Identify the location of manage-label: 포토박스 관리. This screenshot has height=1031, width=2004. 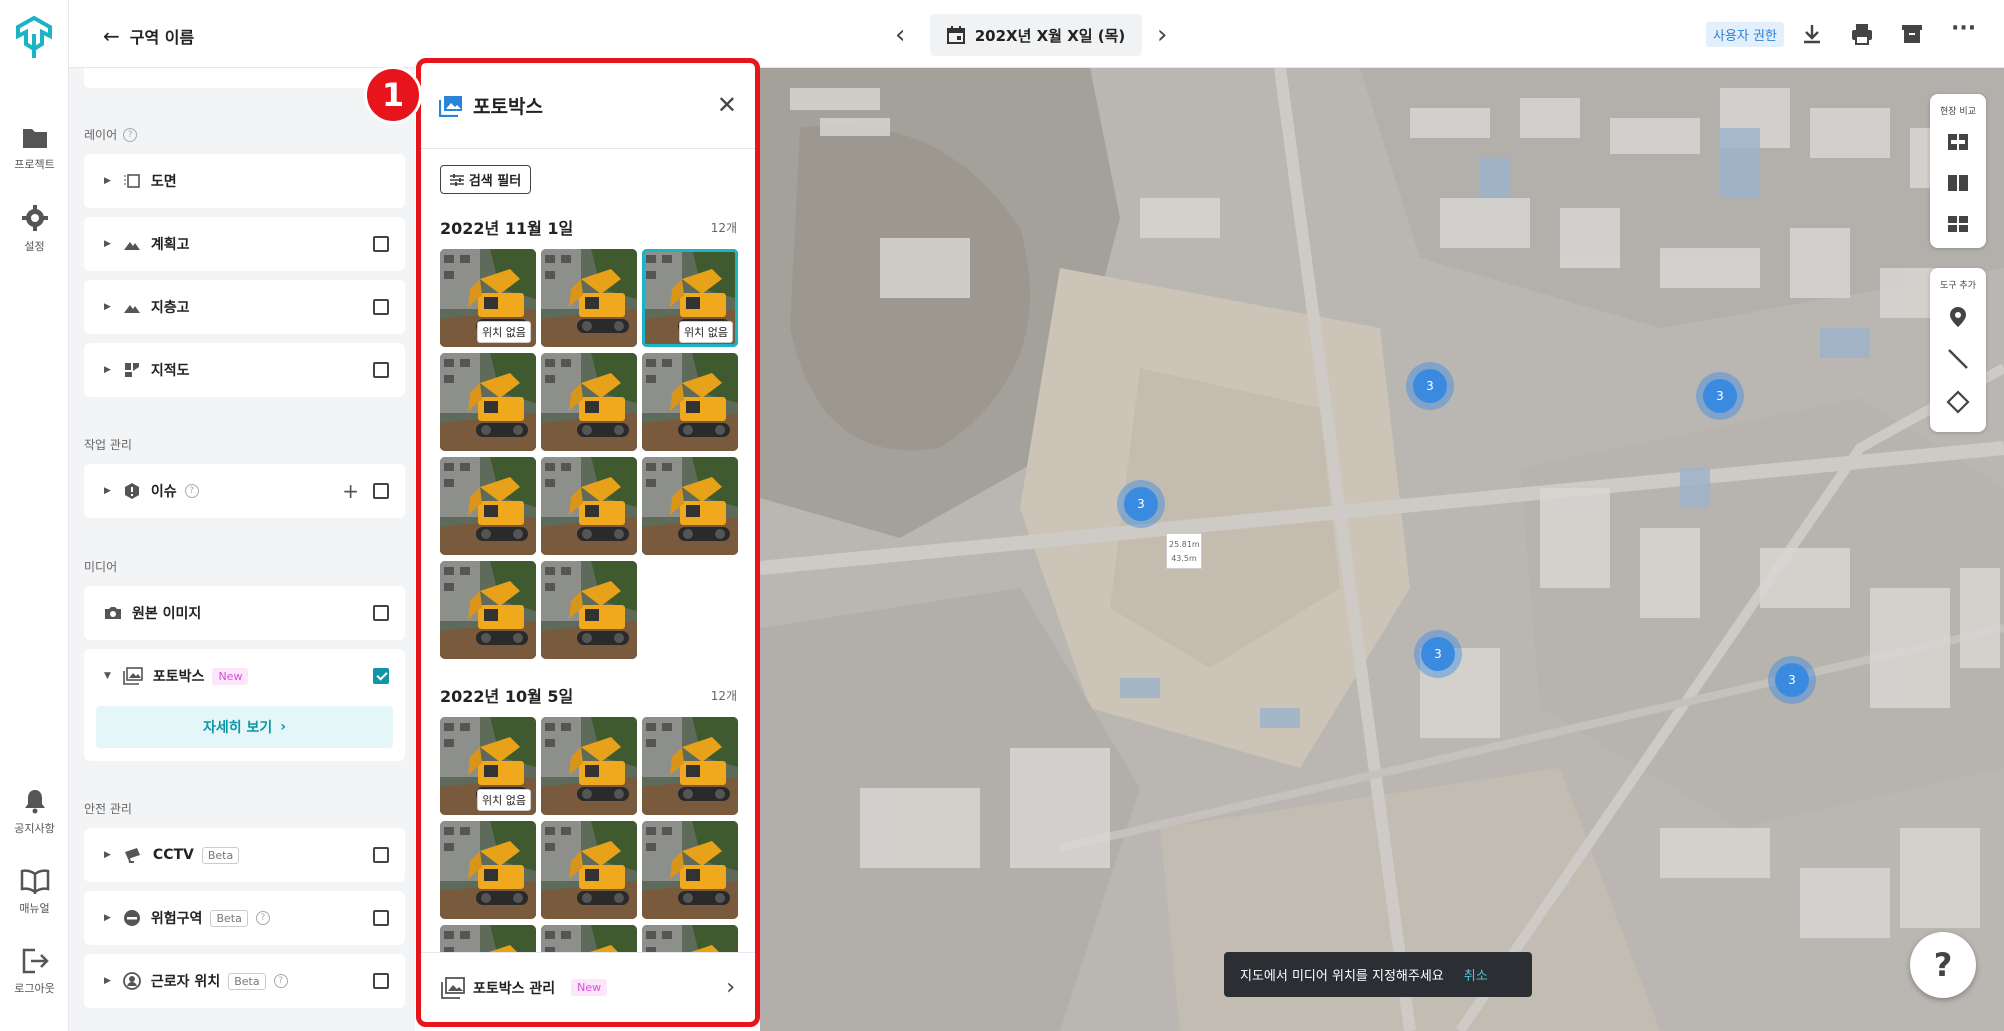
(514, 988).